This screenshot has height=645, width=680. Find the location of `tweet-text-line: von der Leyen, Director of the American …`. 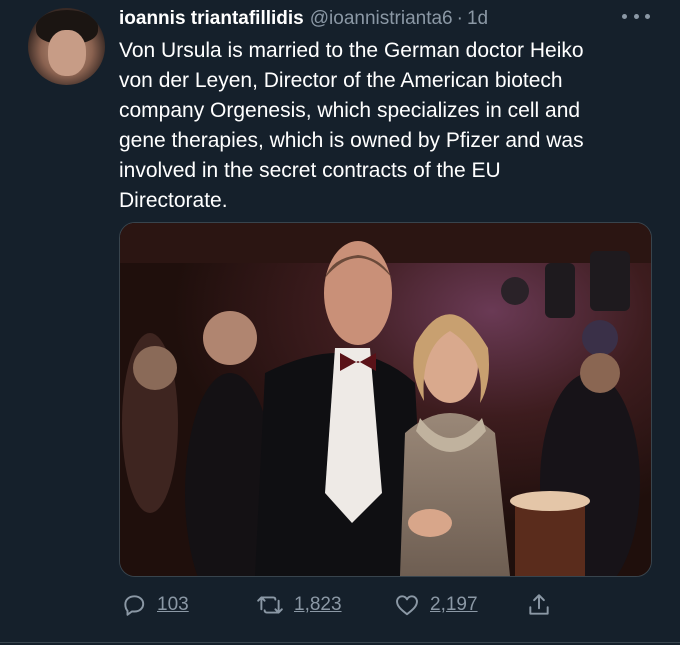

tweet-text-line: von der Leyen, Director of the American … is located at coordinates (341, 80).